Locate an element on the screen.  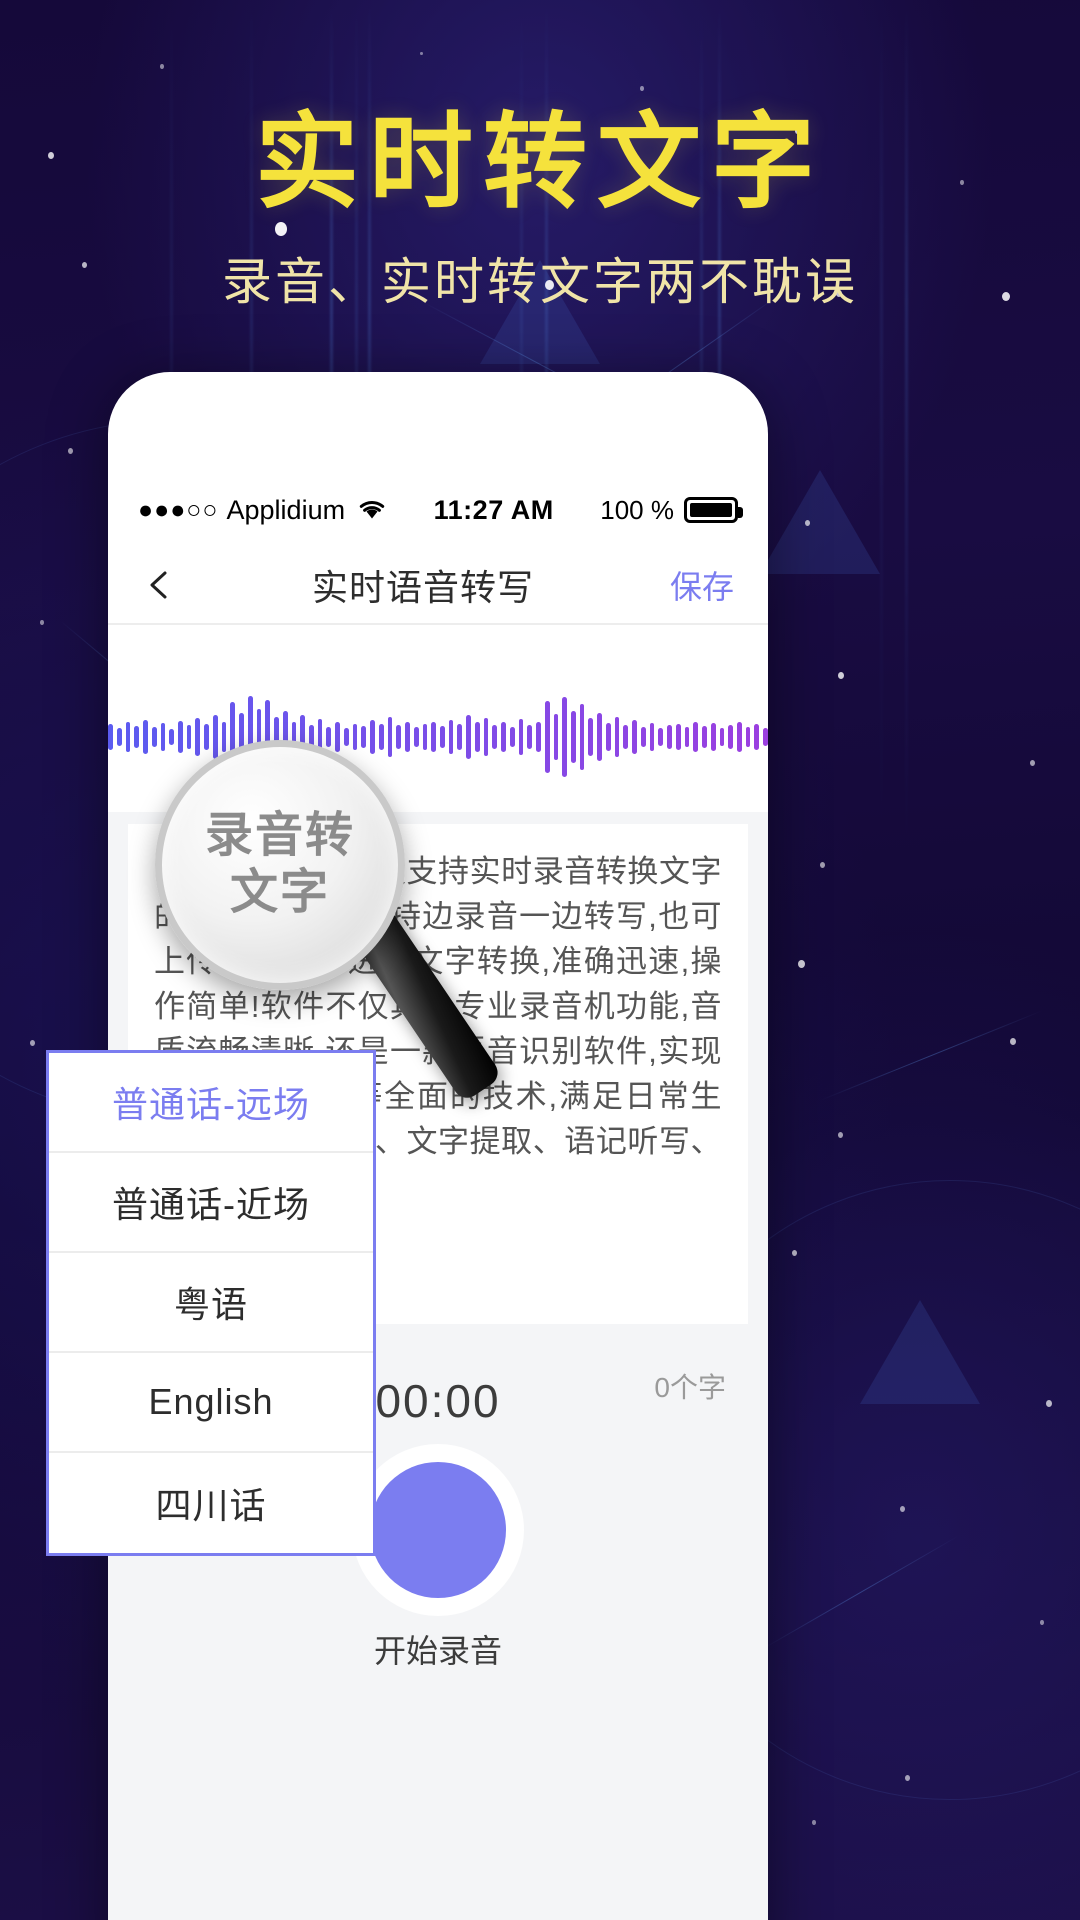
language-option-1: 普通话-近场 is located at coordinates (211, 1203).